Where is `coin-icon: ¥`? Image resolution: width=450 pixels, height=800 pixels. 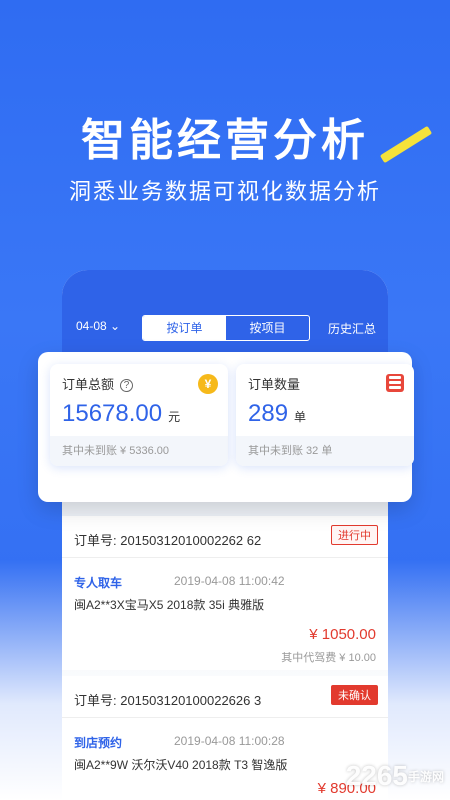
coin-icon: ¥ is located at coordinates (208, 384).